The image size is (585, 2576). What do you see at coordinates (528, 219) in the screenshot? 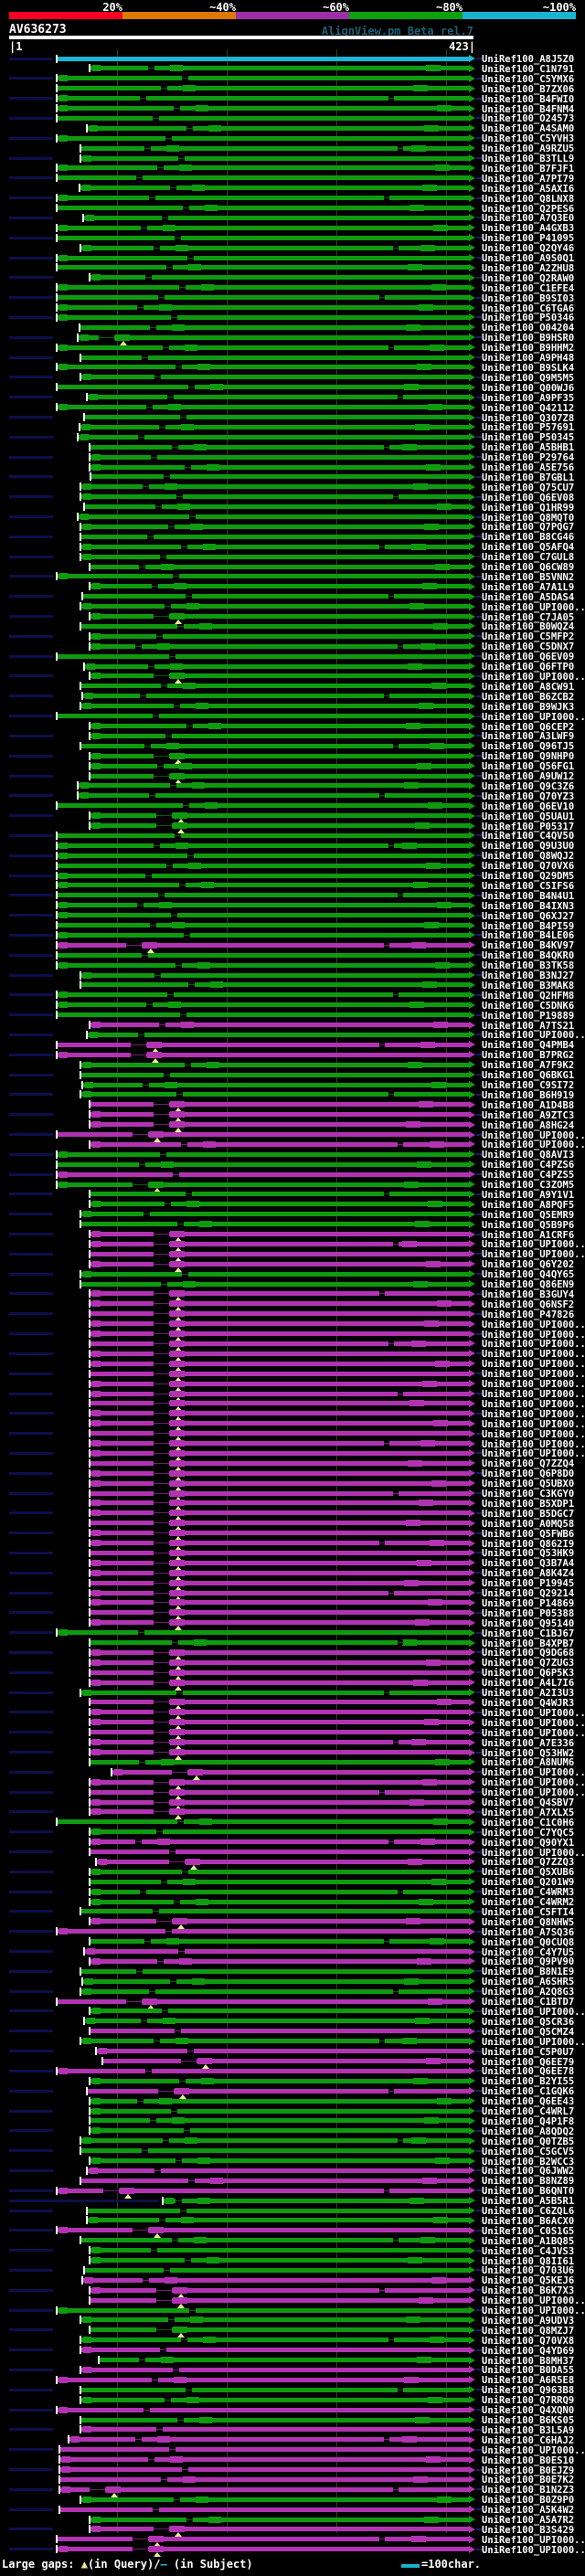
I see `subject-label: UniRef100_A7Q3E0` at bounding box center [528, 219].